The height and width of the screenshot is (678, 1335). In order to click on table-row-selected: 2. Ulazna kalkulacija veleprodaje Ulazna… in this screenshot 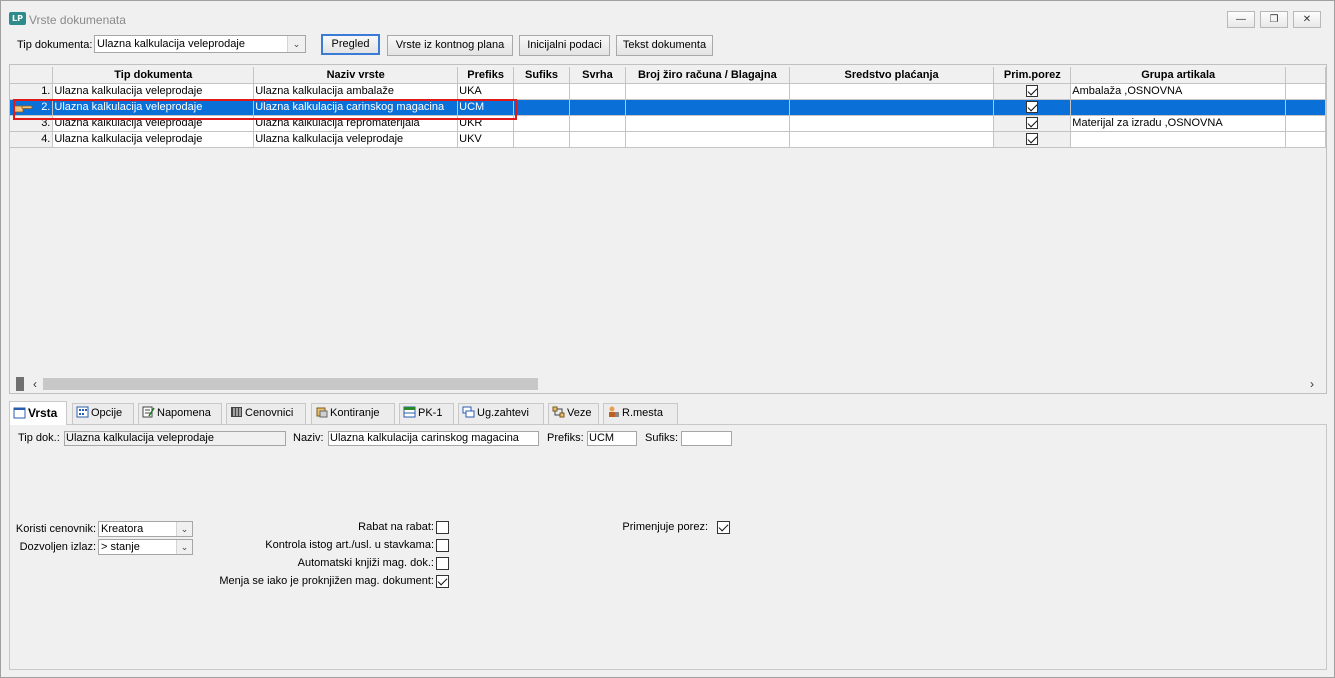, I will do `click(668, 107)`.